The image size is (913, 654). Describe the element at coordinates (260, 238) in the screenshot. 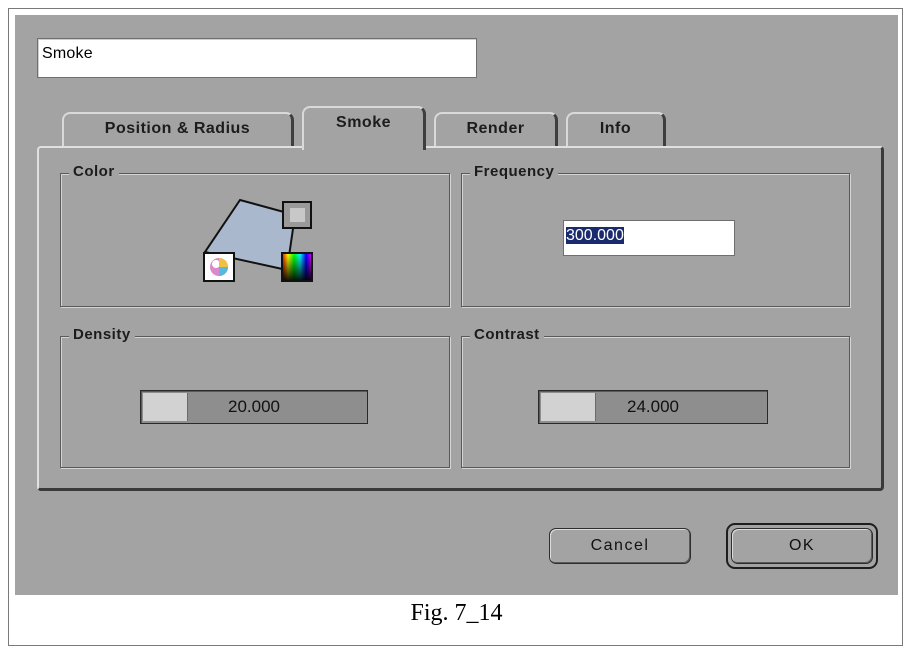

I see `color-gradient-widget` at that location.